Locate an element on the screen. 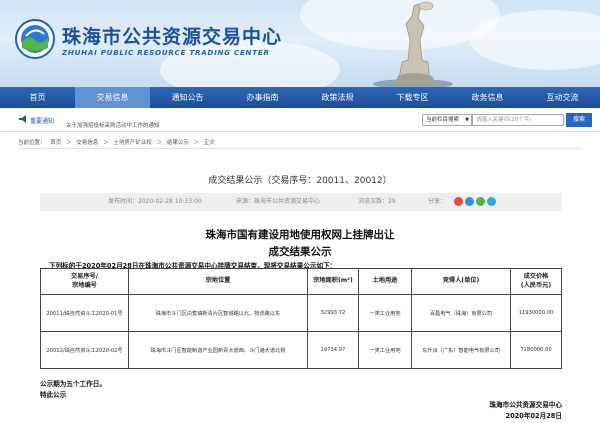 Image resolution: width=600 pixels, height=423 pixels. column-header: 宗地面积(m²) is located at coordinates (333, 281).